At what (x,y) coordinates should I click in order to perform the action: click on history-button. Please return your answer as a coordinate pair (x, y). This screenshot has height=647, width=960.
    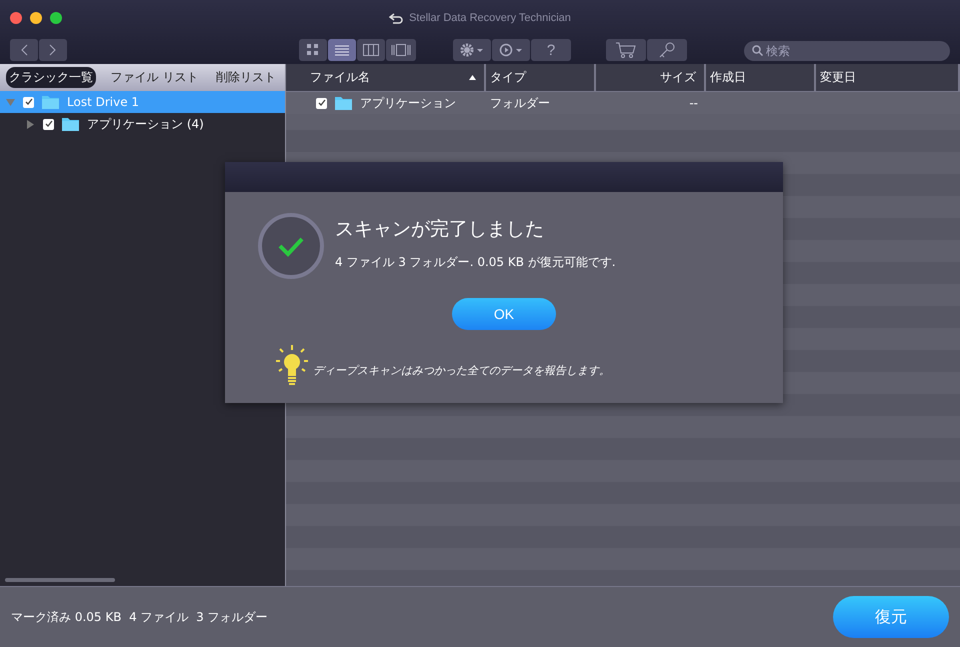
    Looking at the image, I should click on (511, 50).